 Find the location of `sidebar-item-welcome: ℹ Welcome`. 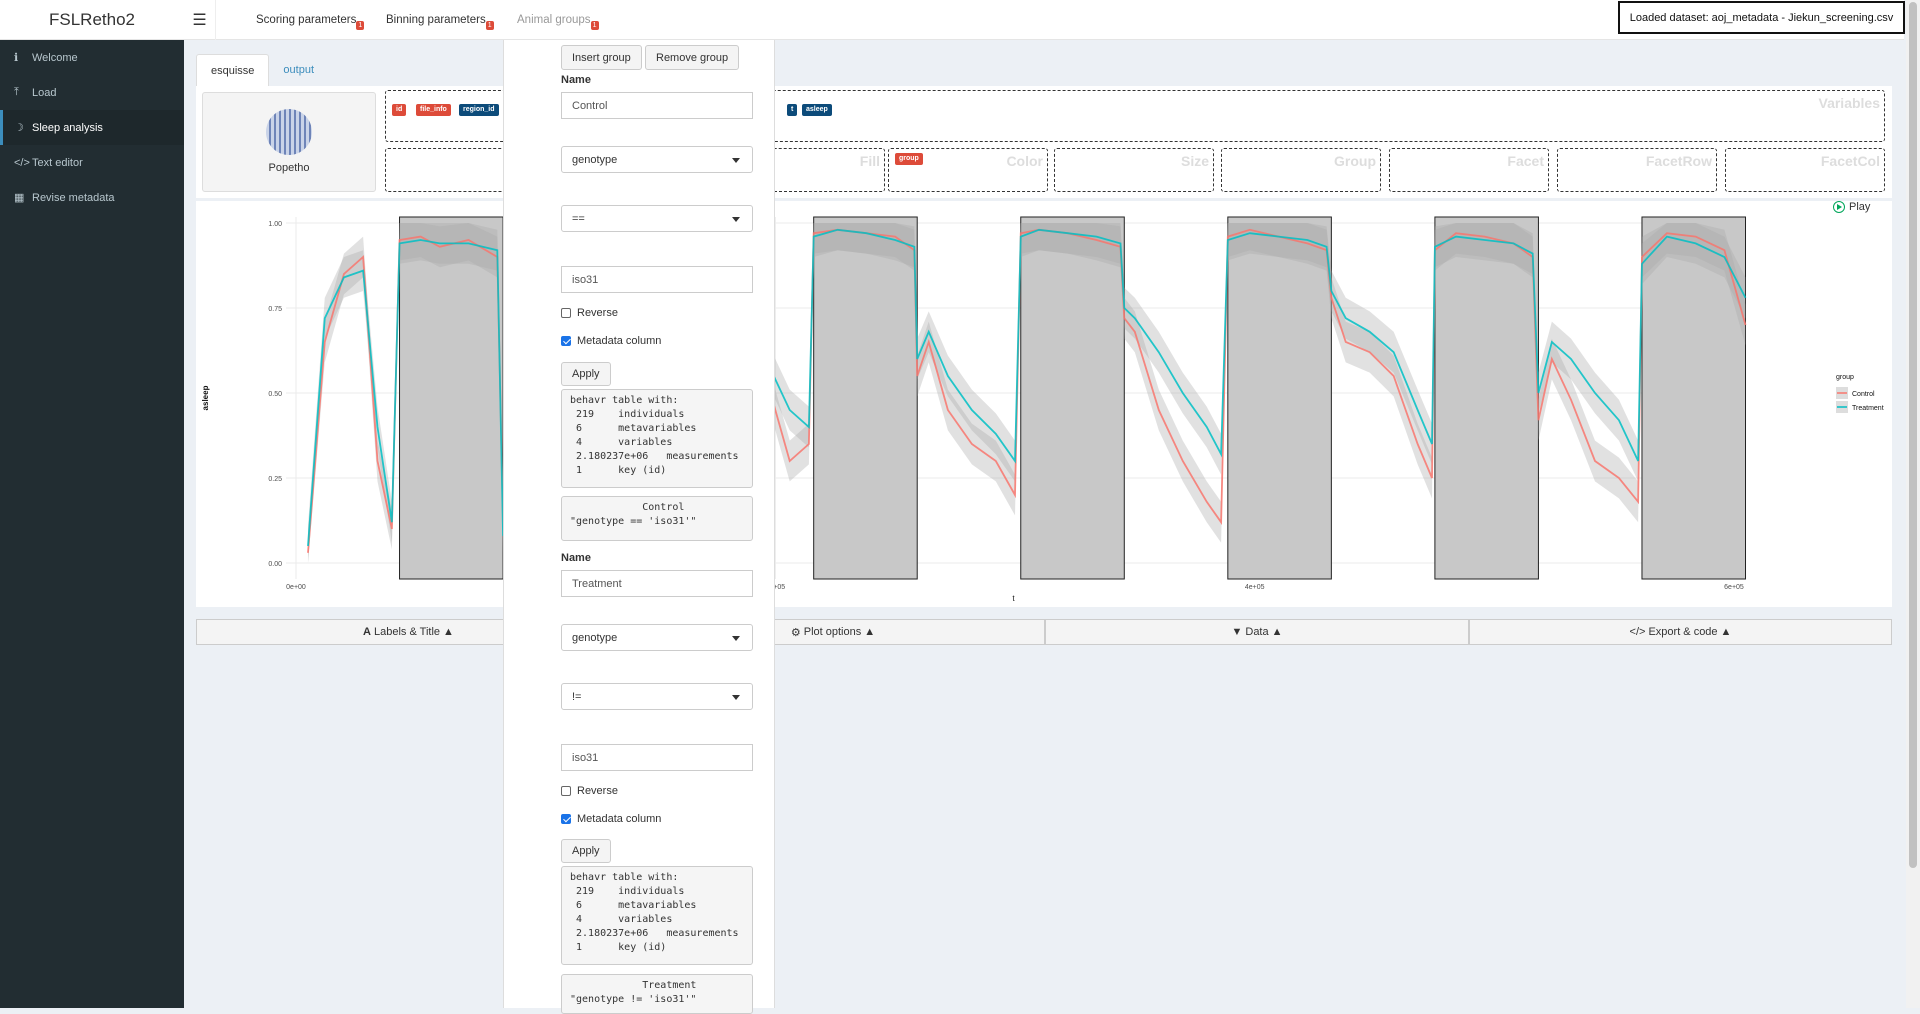

sidebar-item-welcome: ℹ Welcome is located at coordinates (92, 57).